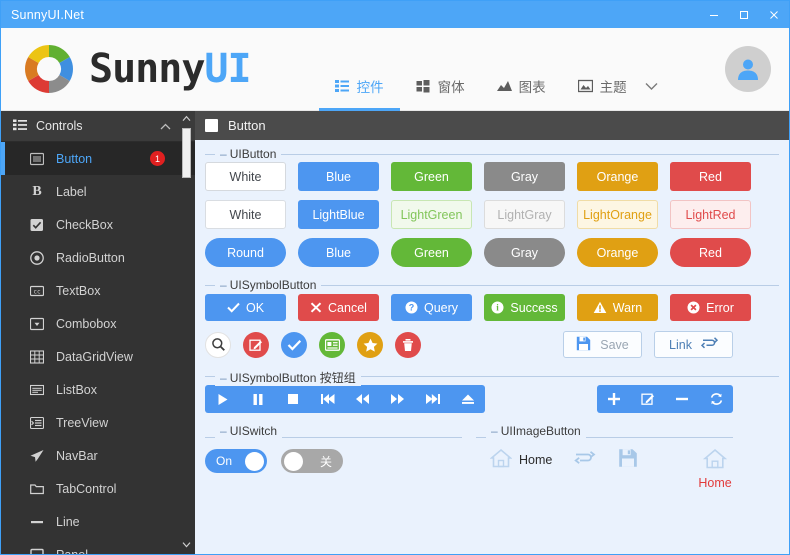  What do you see at coordinates (236, 461) in the screenshot?
I see `switch-on: On` at bounding box center [236, 461].